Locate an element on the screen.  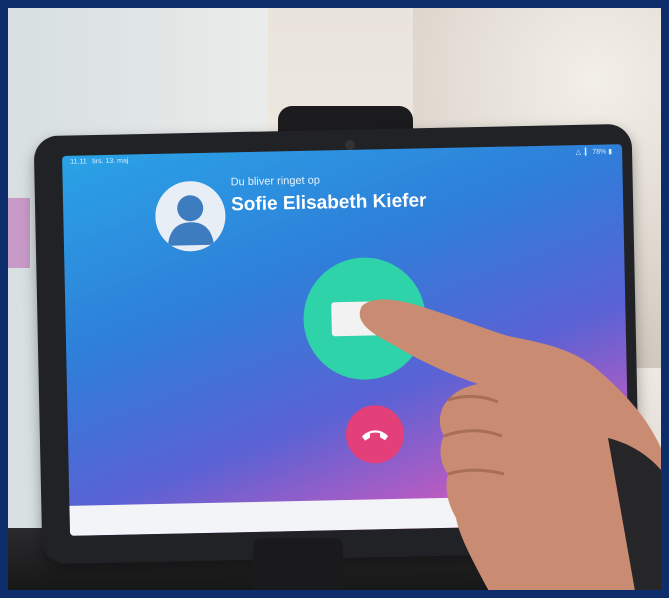
incoming-call-caption: Du bliver ringet op is located at coordinates (275, 181).